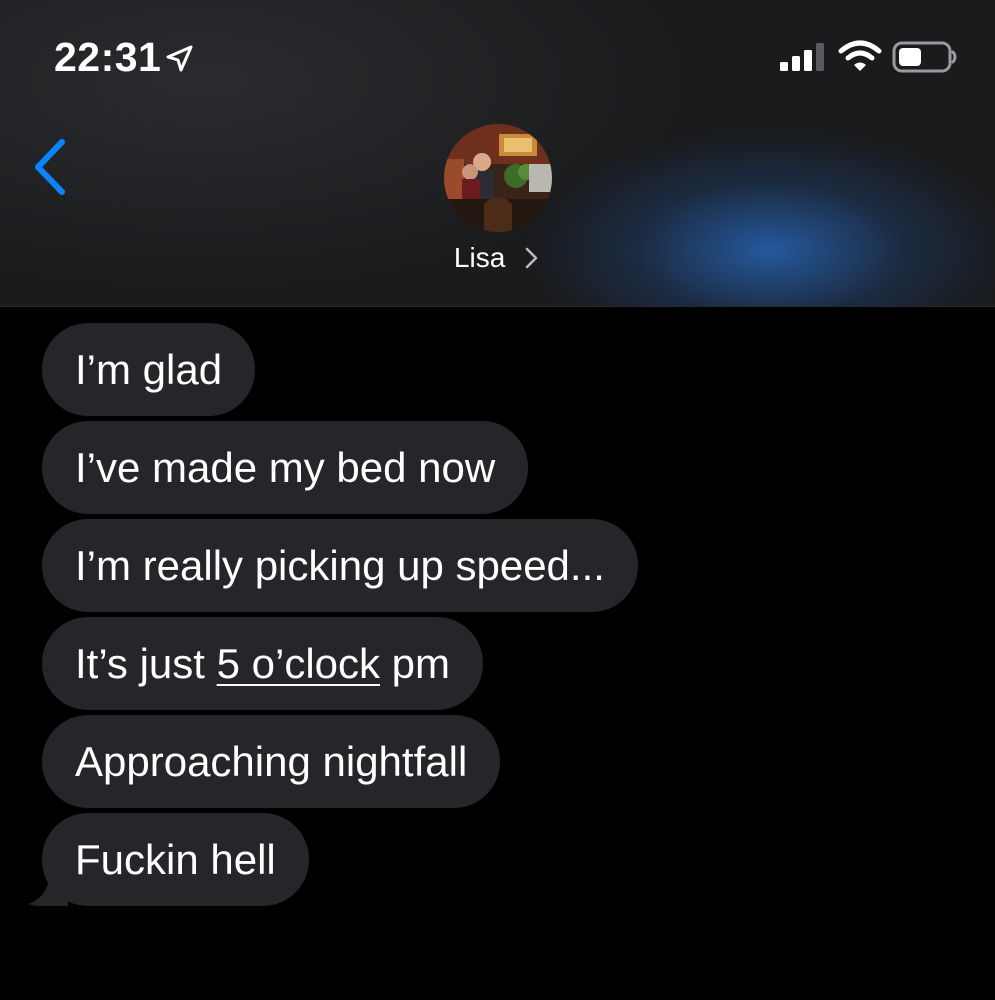 The width and height of the screenshot is (995, 1000). I want to click on message-bubble: I’ve made my bed now, so click(285, 467).